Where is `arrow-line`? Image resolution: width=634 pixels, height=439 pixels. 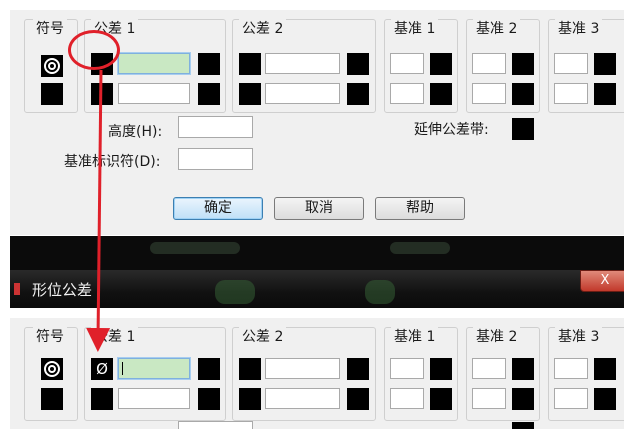
arrow-line is located at coordinates (98, 210).